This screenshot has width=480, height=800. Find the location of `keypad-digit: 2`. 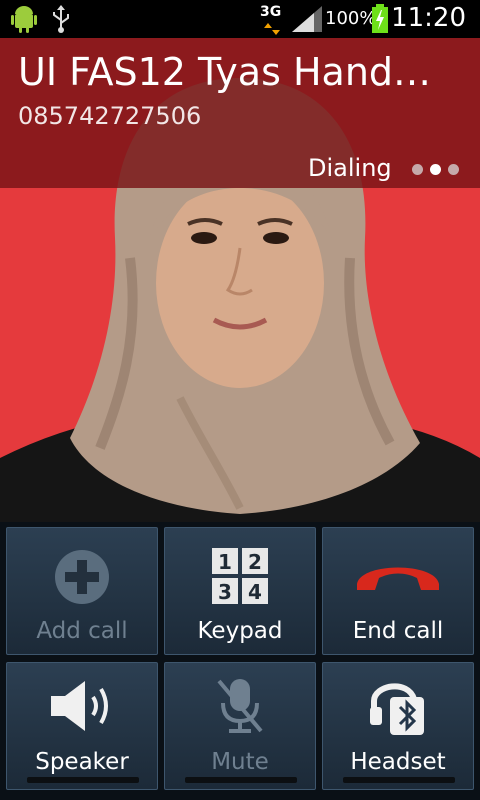

keypad-digit: 2 is located at coordinates (255, 562).